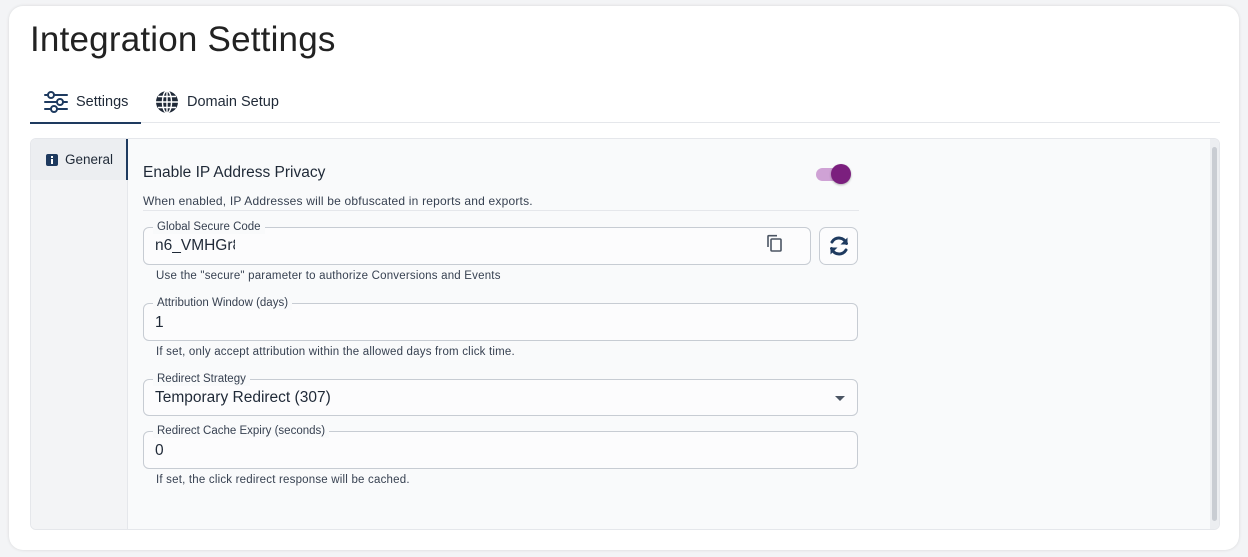 This screenshot has height=557, width=1248. I want to click on tab-settings: Settings, so click(85, 102).